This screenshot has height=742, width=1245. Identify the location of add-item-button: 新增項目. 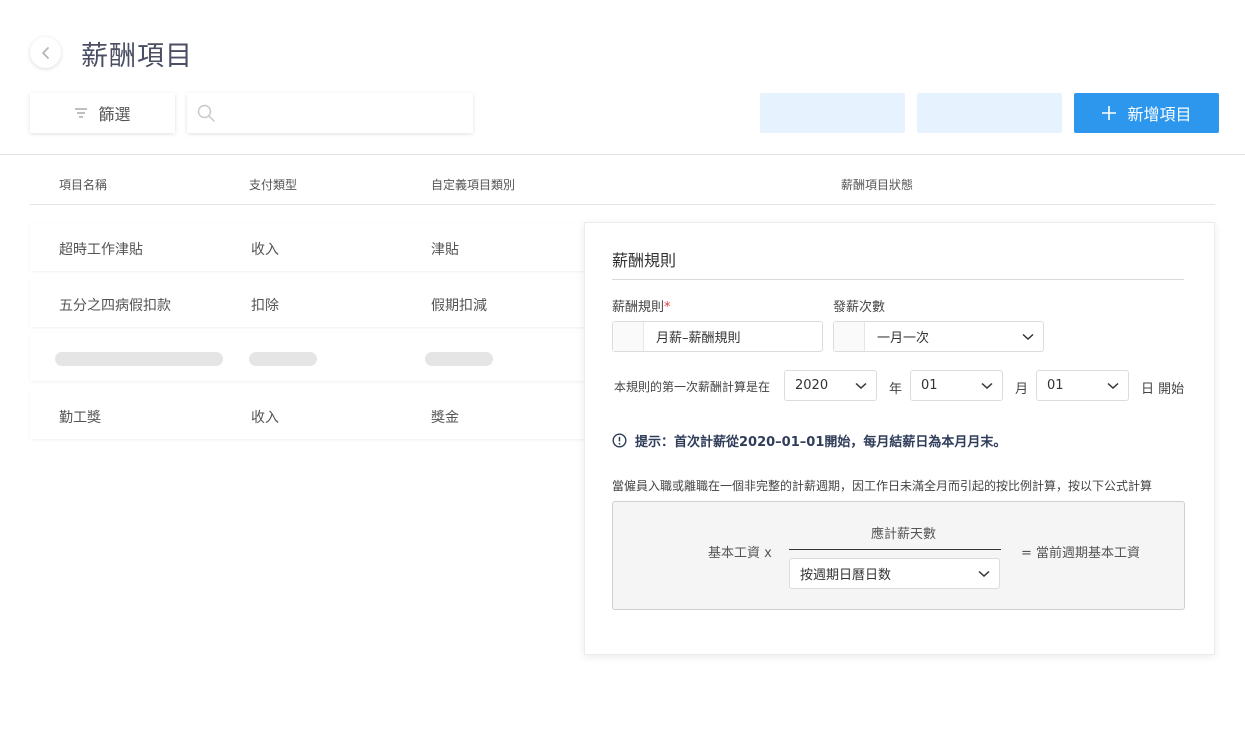
(1146, 113).